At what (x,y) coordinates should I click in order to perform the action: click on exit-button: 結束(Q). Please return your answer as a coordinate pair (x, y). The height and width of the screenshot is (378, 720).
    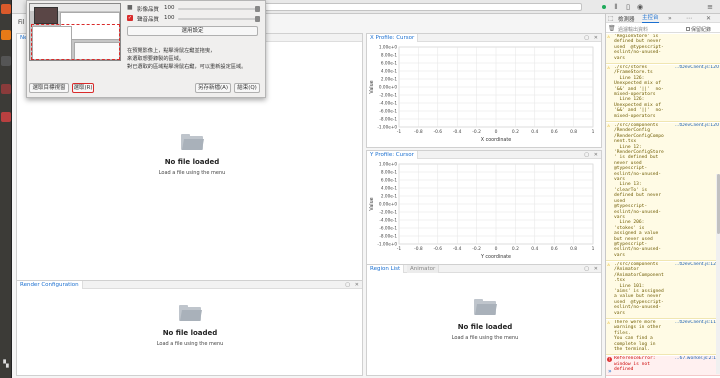
    Looking at the image, I should click on (247, 88).